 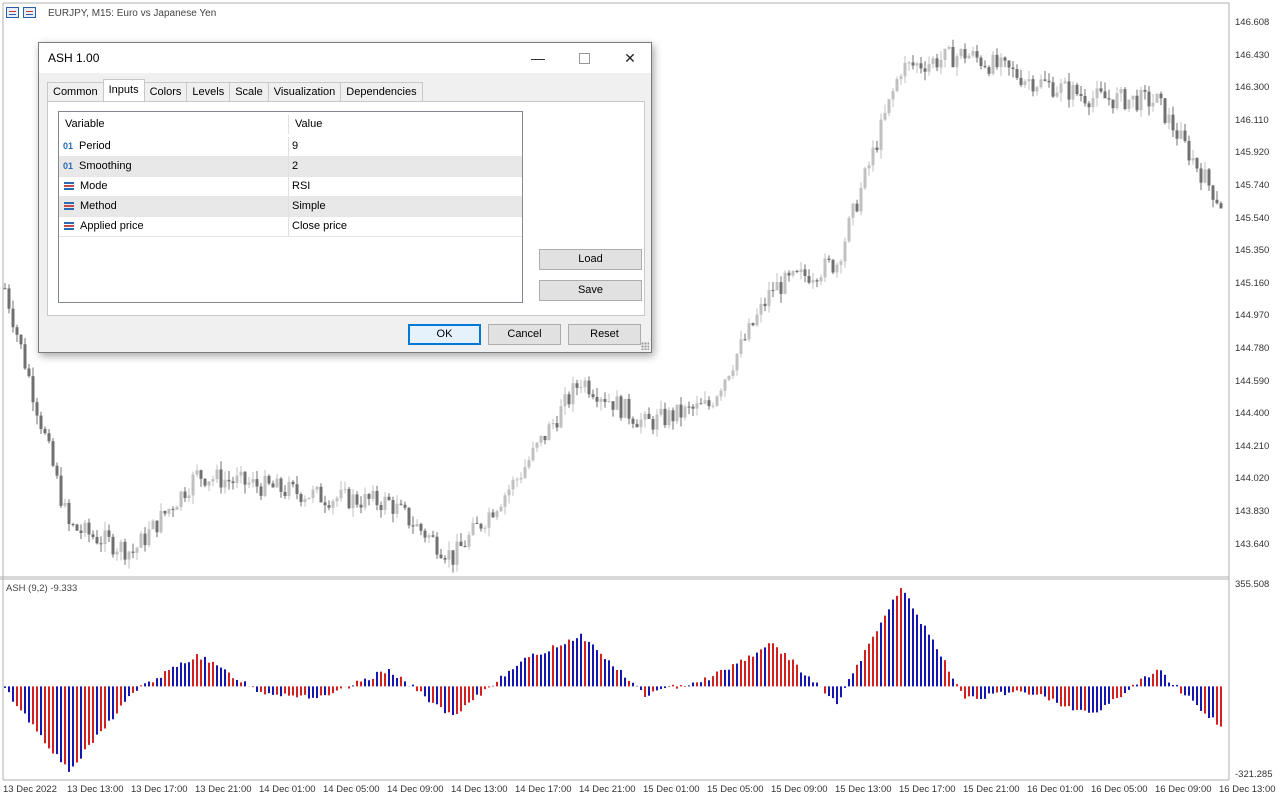 What do you see at coordinates (290, 227) in the screenshot?
I see `input-row-applied-price: Applied price Close price` at bounding box center [290, 227].